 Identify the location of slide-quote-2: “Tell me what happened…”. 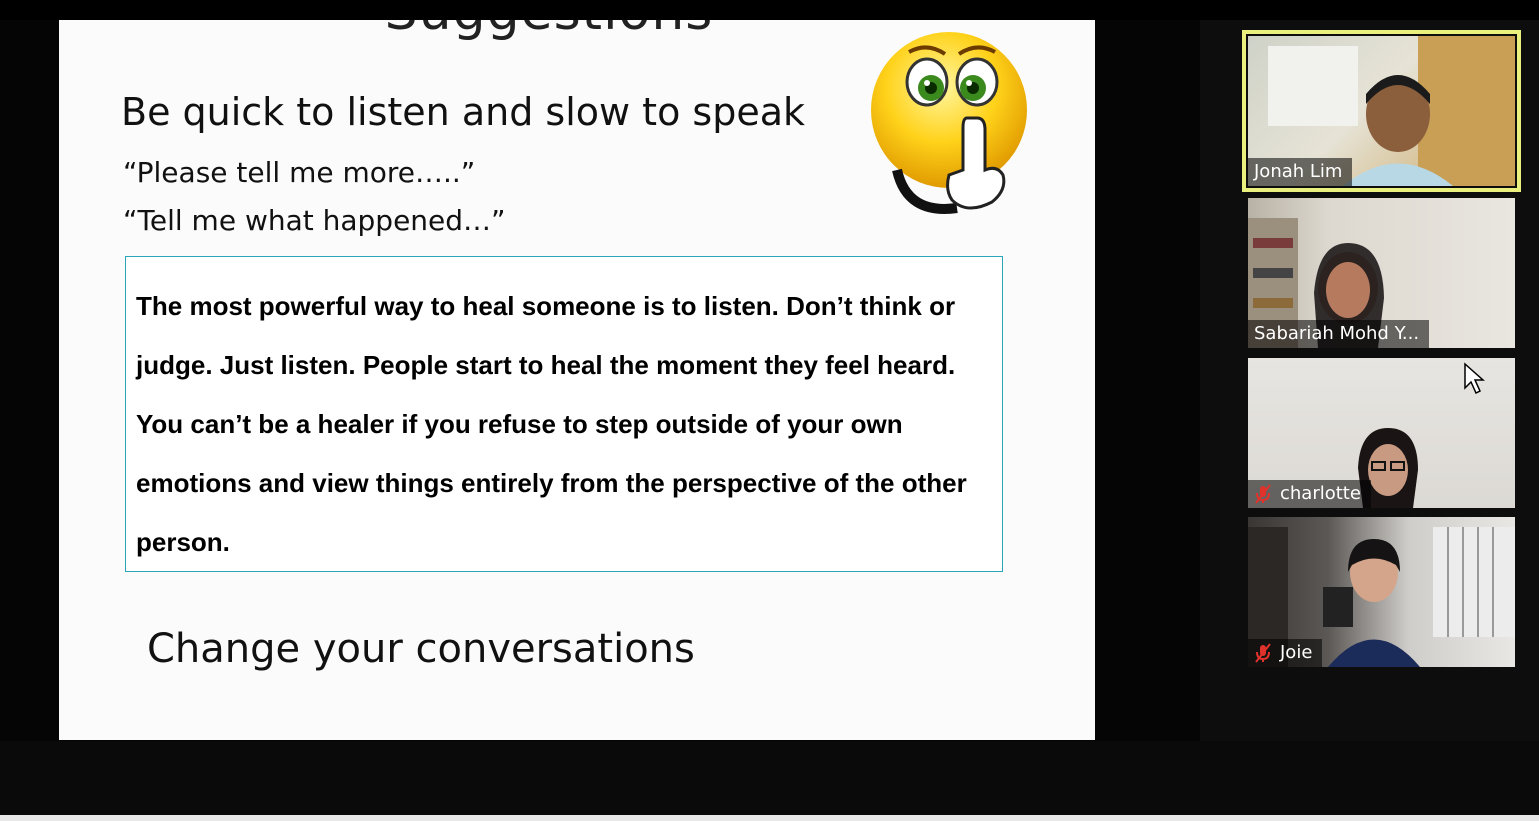
(314, 220).